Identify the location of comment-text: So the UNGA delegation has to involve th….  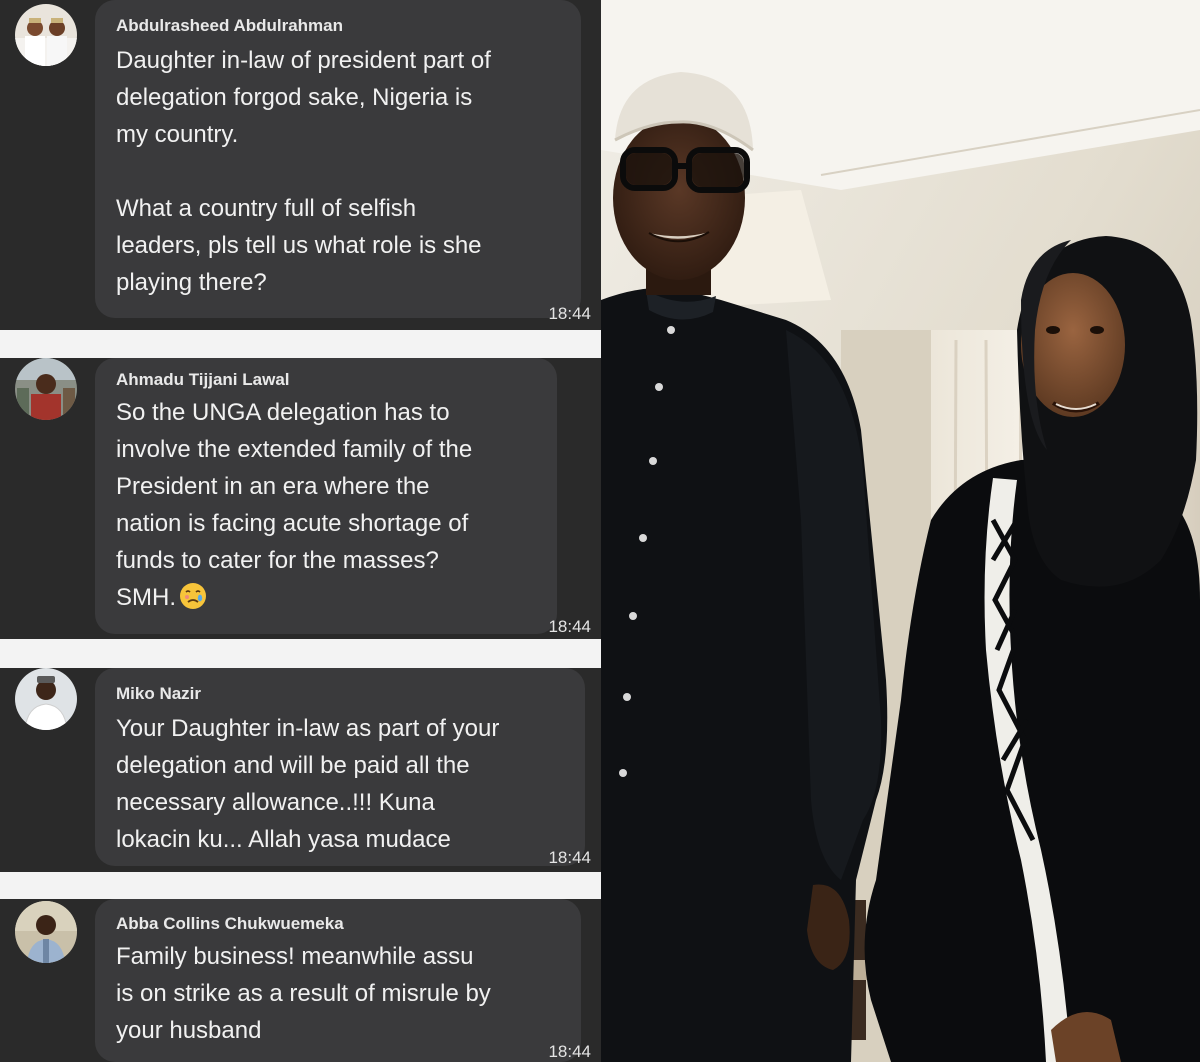
(294, 505).